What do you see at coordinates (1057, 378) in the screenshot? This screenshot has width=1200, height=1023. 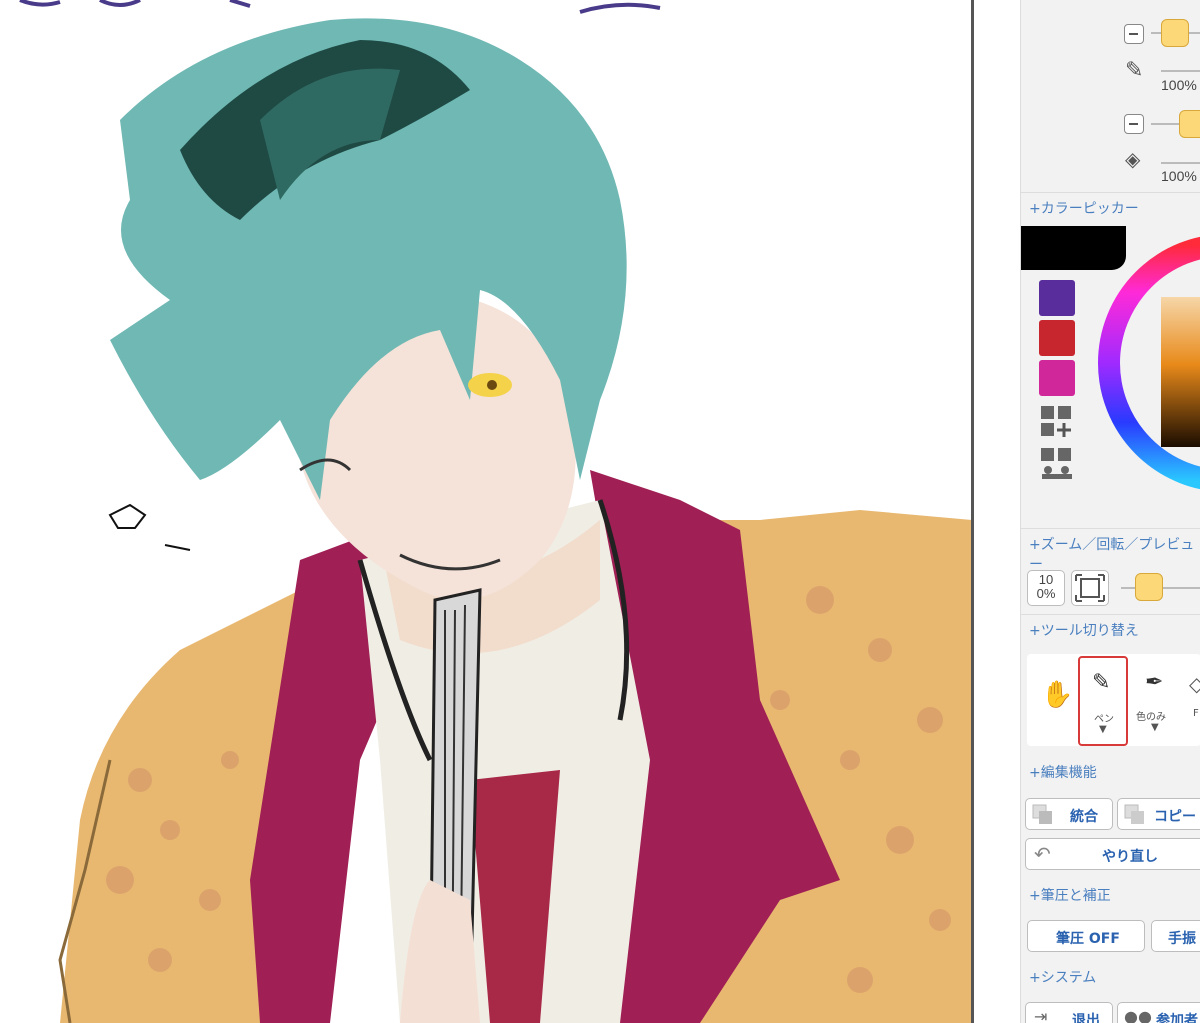 I see `palette-swatch-magenta` at bounding box center [1057, 378].